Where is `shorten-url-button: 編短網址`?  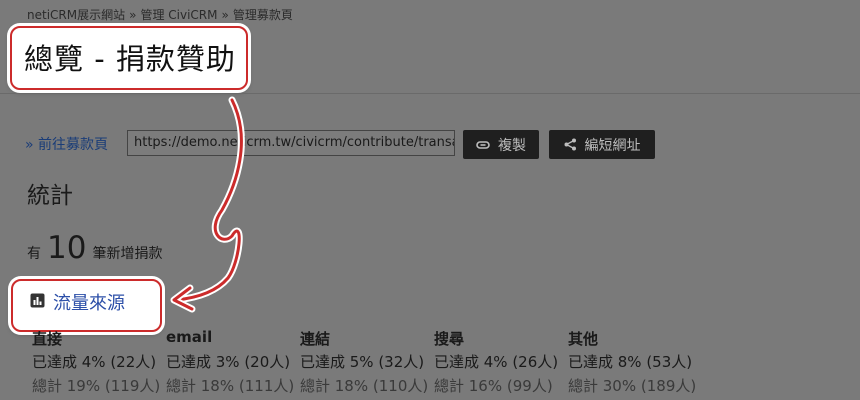
shorten-url-button: 編短網址 is located at coordinates (602, 144).